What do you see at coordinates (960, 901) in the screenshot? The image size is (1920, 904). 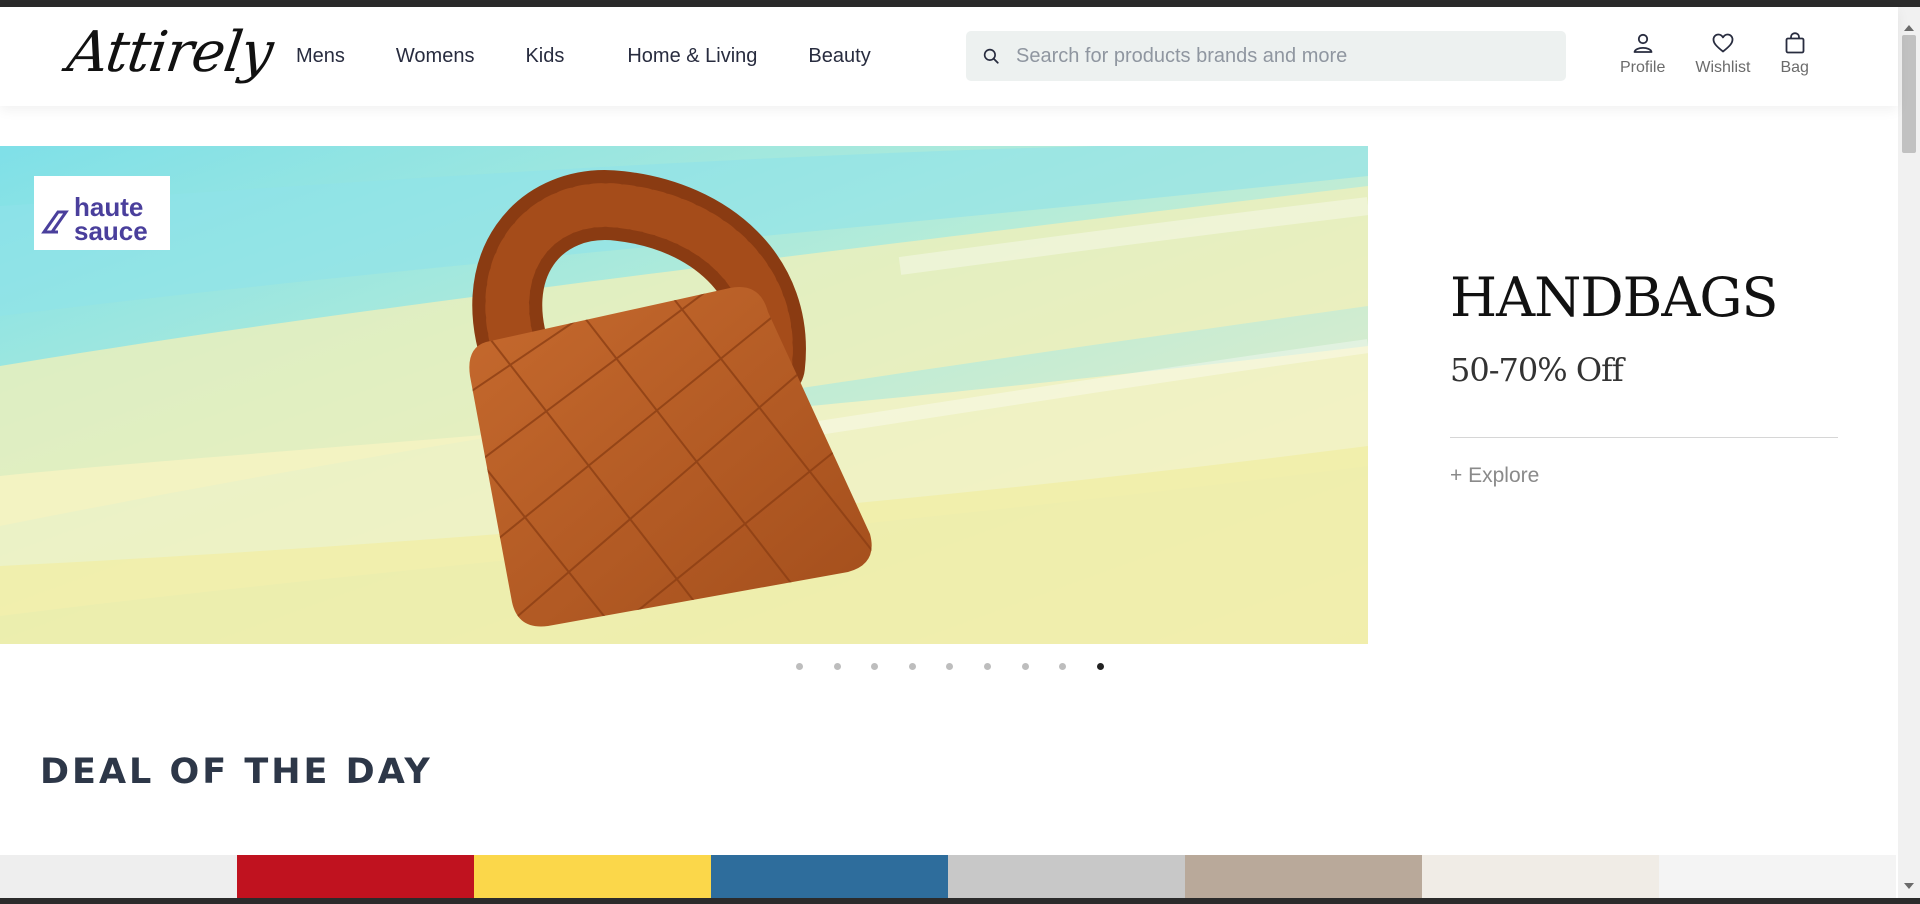 I see `window-bottom-strip` at bounding box center [960, 901].